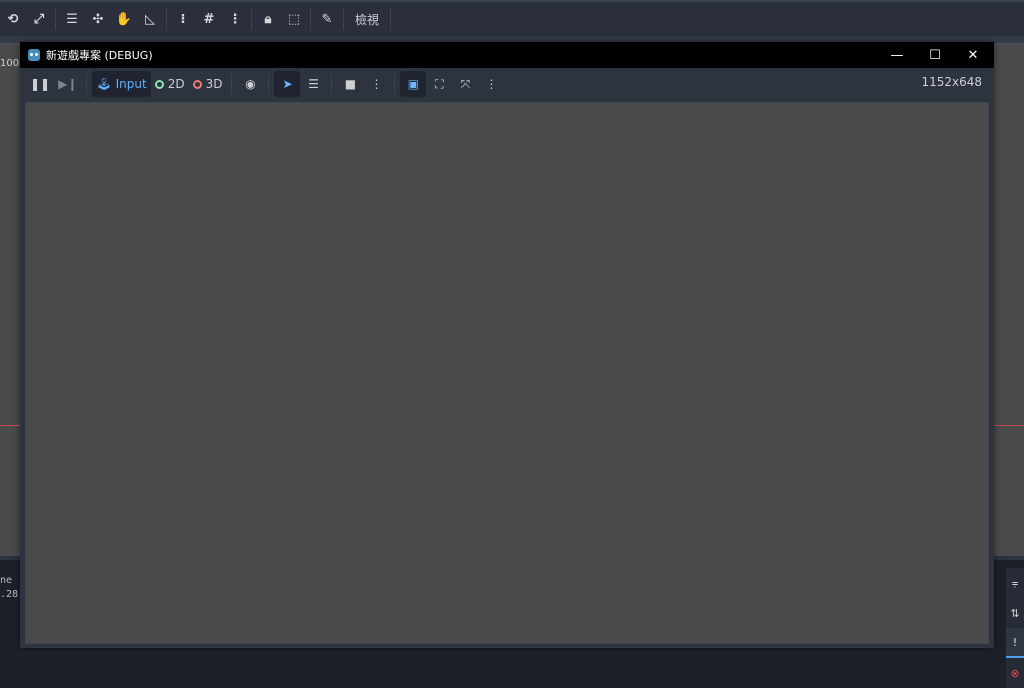 Image resolution: width=1024 pixels, height=688 pixels. What do you see at coordinates (465, 84) in the screenshot?
I see `fit-screen-icon: ⤧` at bounding box center [465, 84].